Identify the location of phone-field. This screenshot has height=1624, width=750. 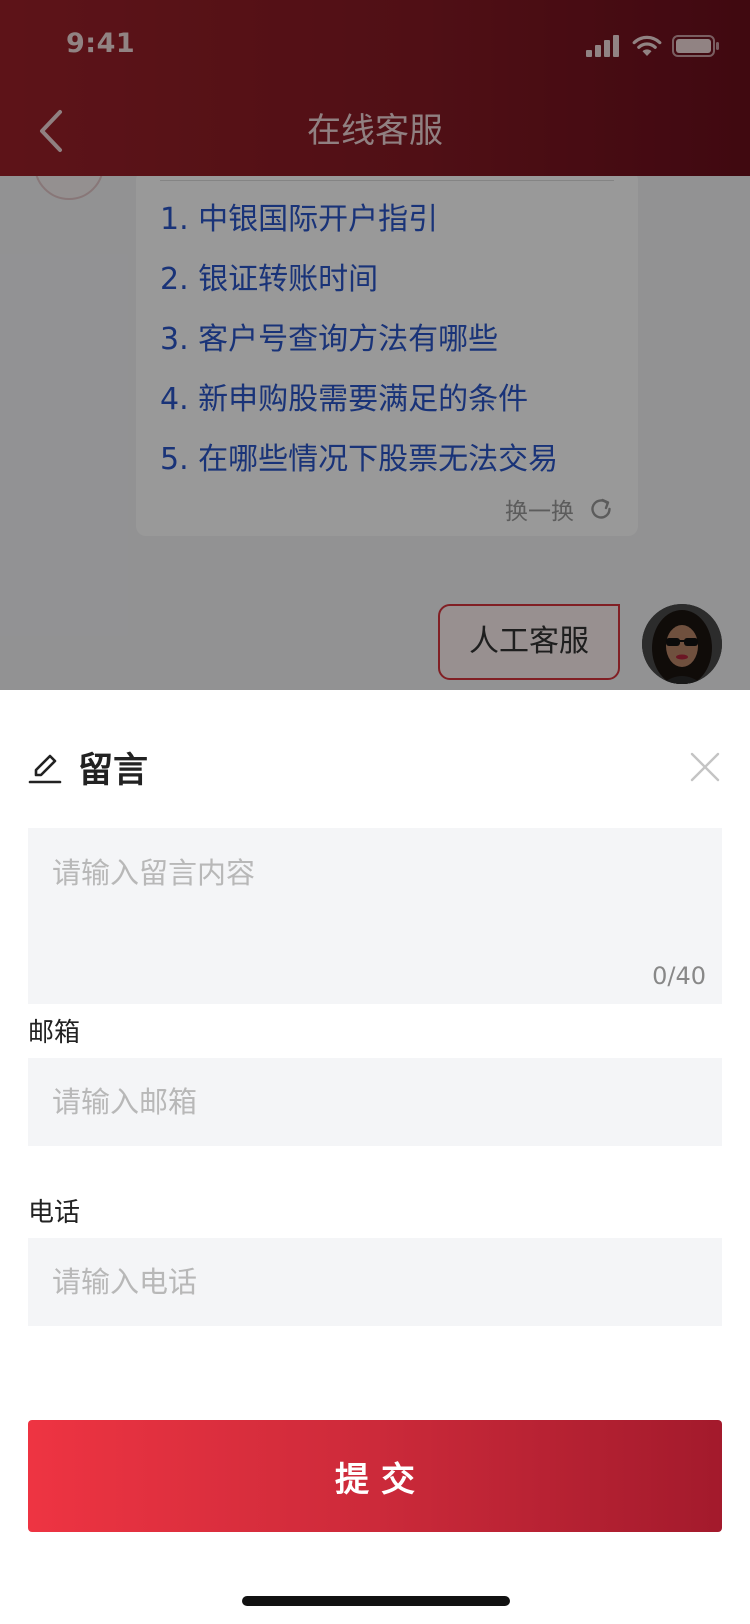
(375, 1282).